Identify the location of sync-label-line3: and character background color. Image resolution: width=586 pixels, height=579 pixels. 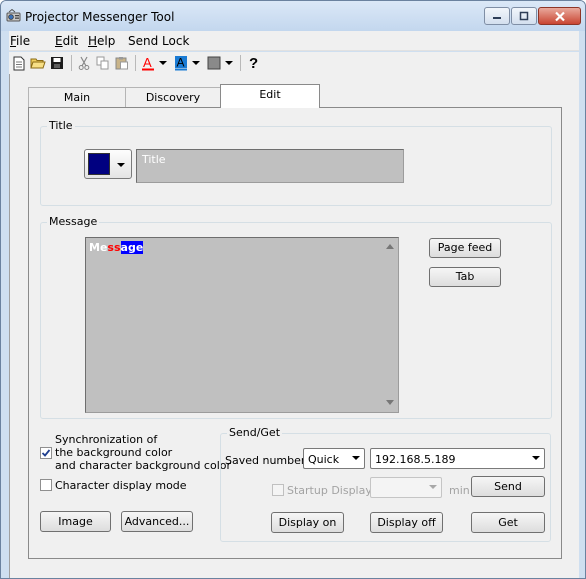
(143, 465).